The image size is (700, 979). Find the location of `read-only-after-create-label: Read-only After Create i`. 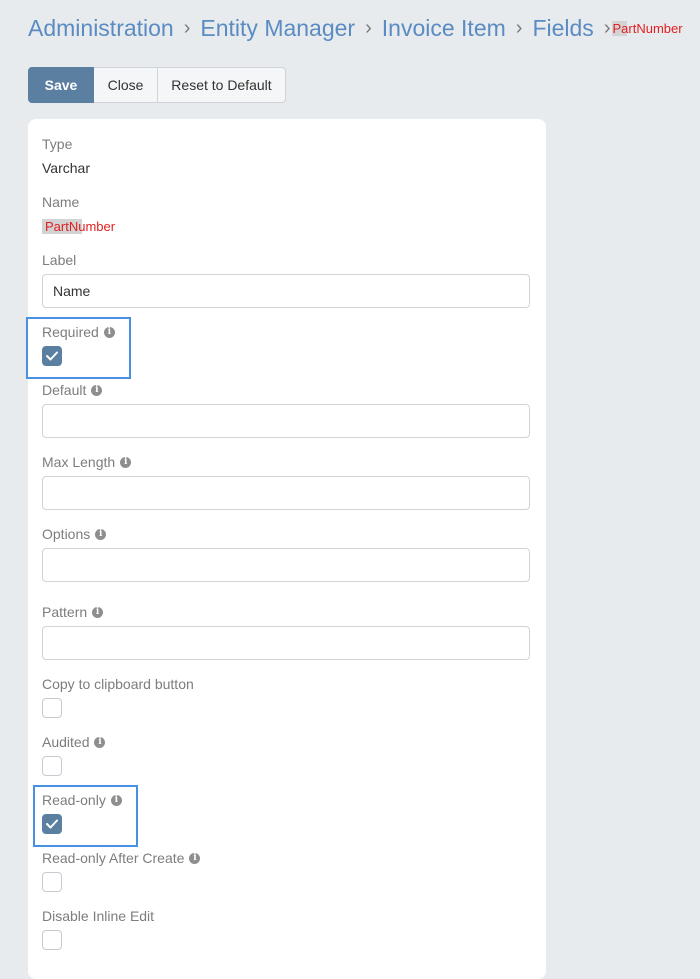

read-only-after-create-label: Read-only After Create i is located at coordinates (121, 858).